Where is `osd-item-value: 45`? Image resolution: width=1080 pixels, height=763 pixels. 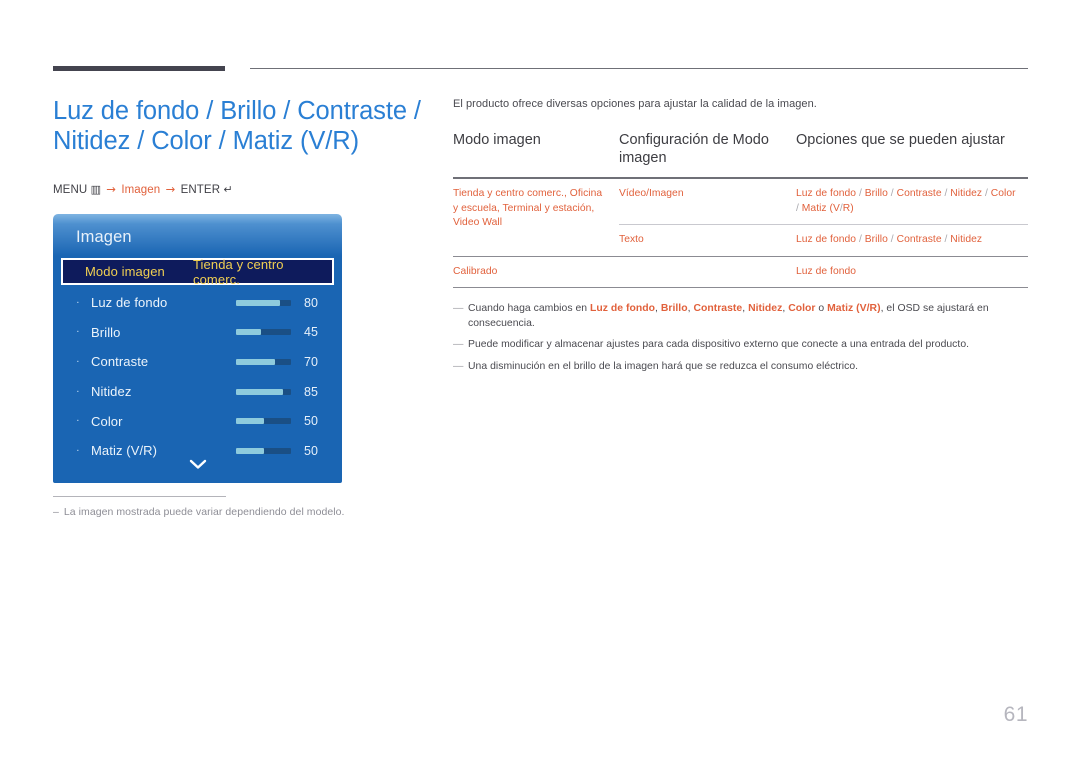 osd-item-value: 45 is located at coordinates (311, 332).